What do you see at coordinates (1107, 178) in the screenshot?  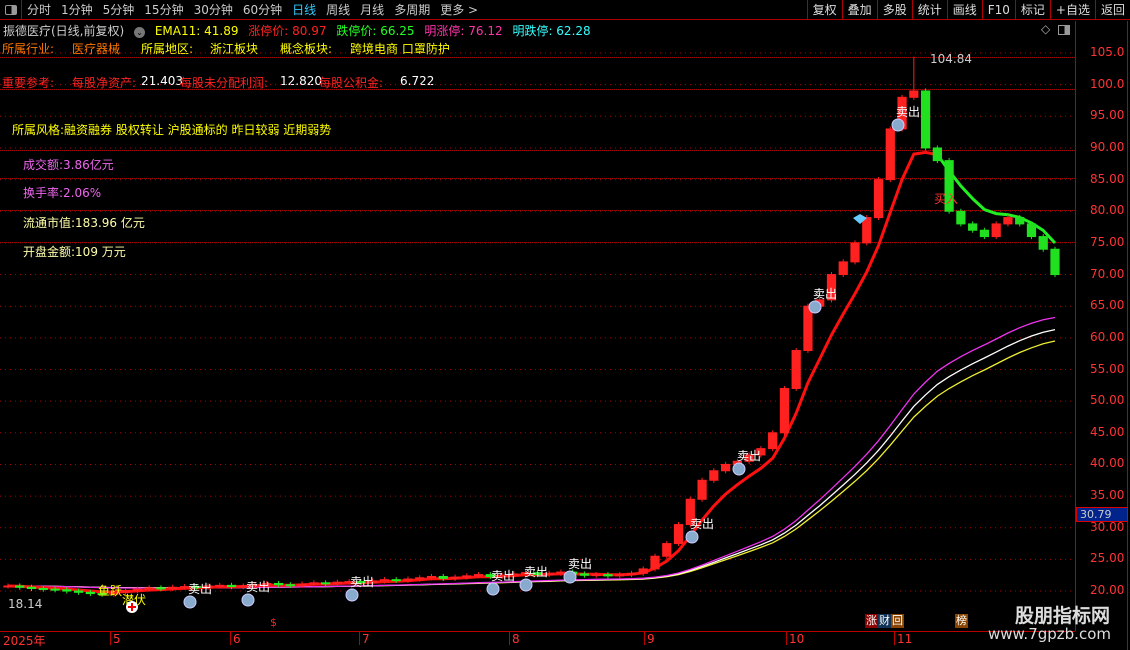 I see `y-tick-label: 85.00` at bounding box center [1107, 178].